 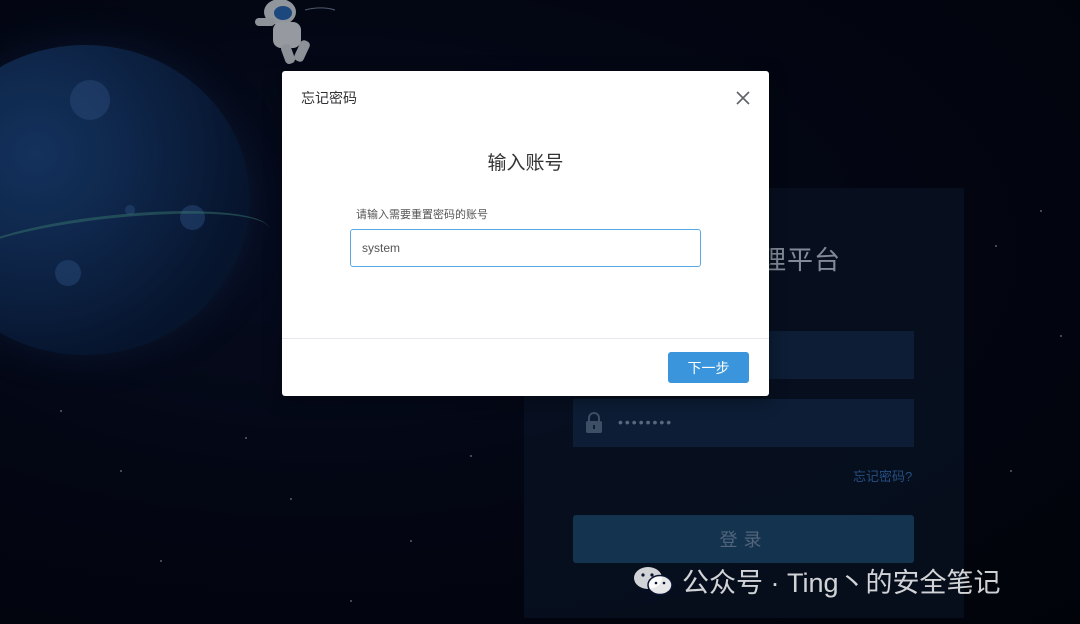 I want to click on watermark-text: 公众号 · Ting丶的安全笔记, so click(x=841, y=583).